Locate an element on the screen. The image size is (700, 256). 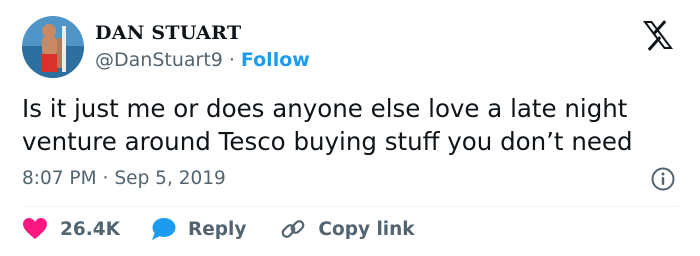
action-bar: 26.4K Reply Copy link is located at coordinates (218, 229).